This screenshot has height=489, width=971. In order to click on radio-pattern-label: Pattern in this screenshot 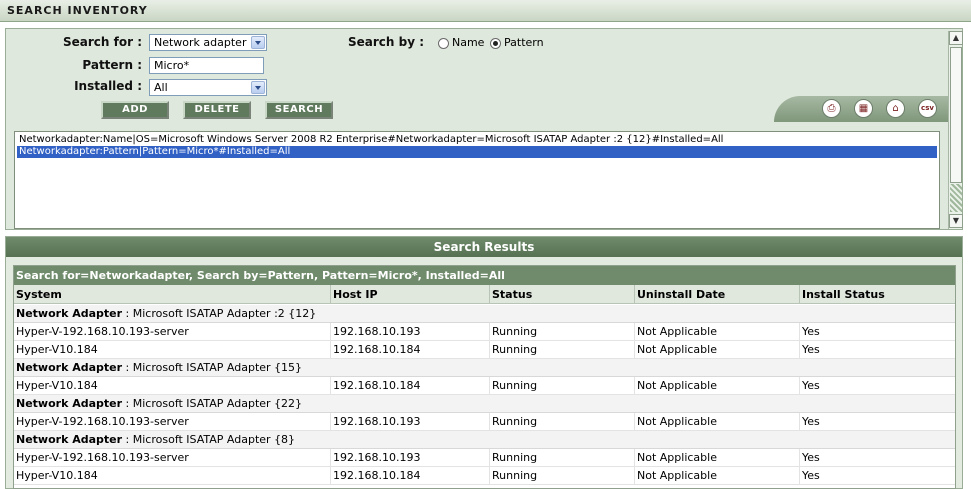, I will do `click(524, 42)`.